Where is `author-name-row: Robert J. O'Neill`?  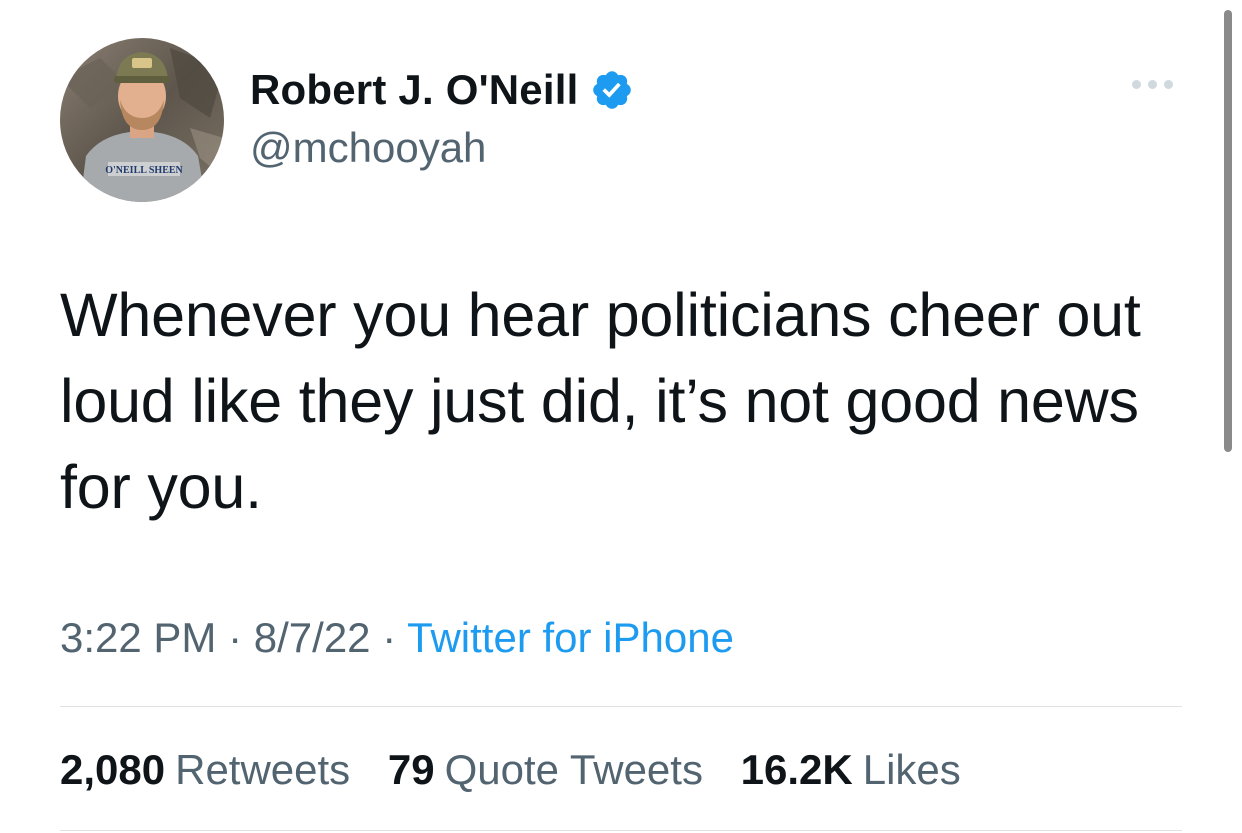 author-name-row: Robert J. O'Neill is located at coordinates (442, 90).